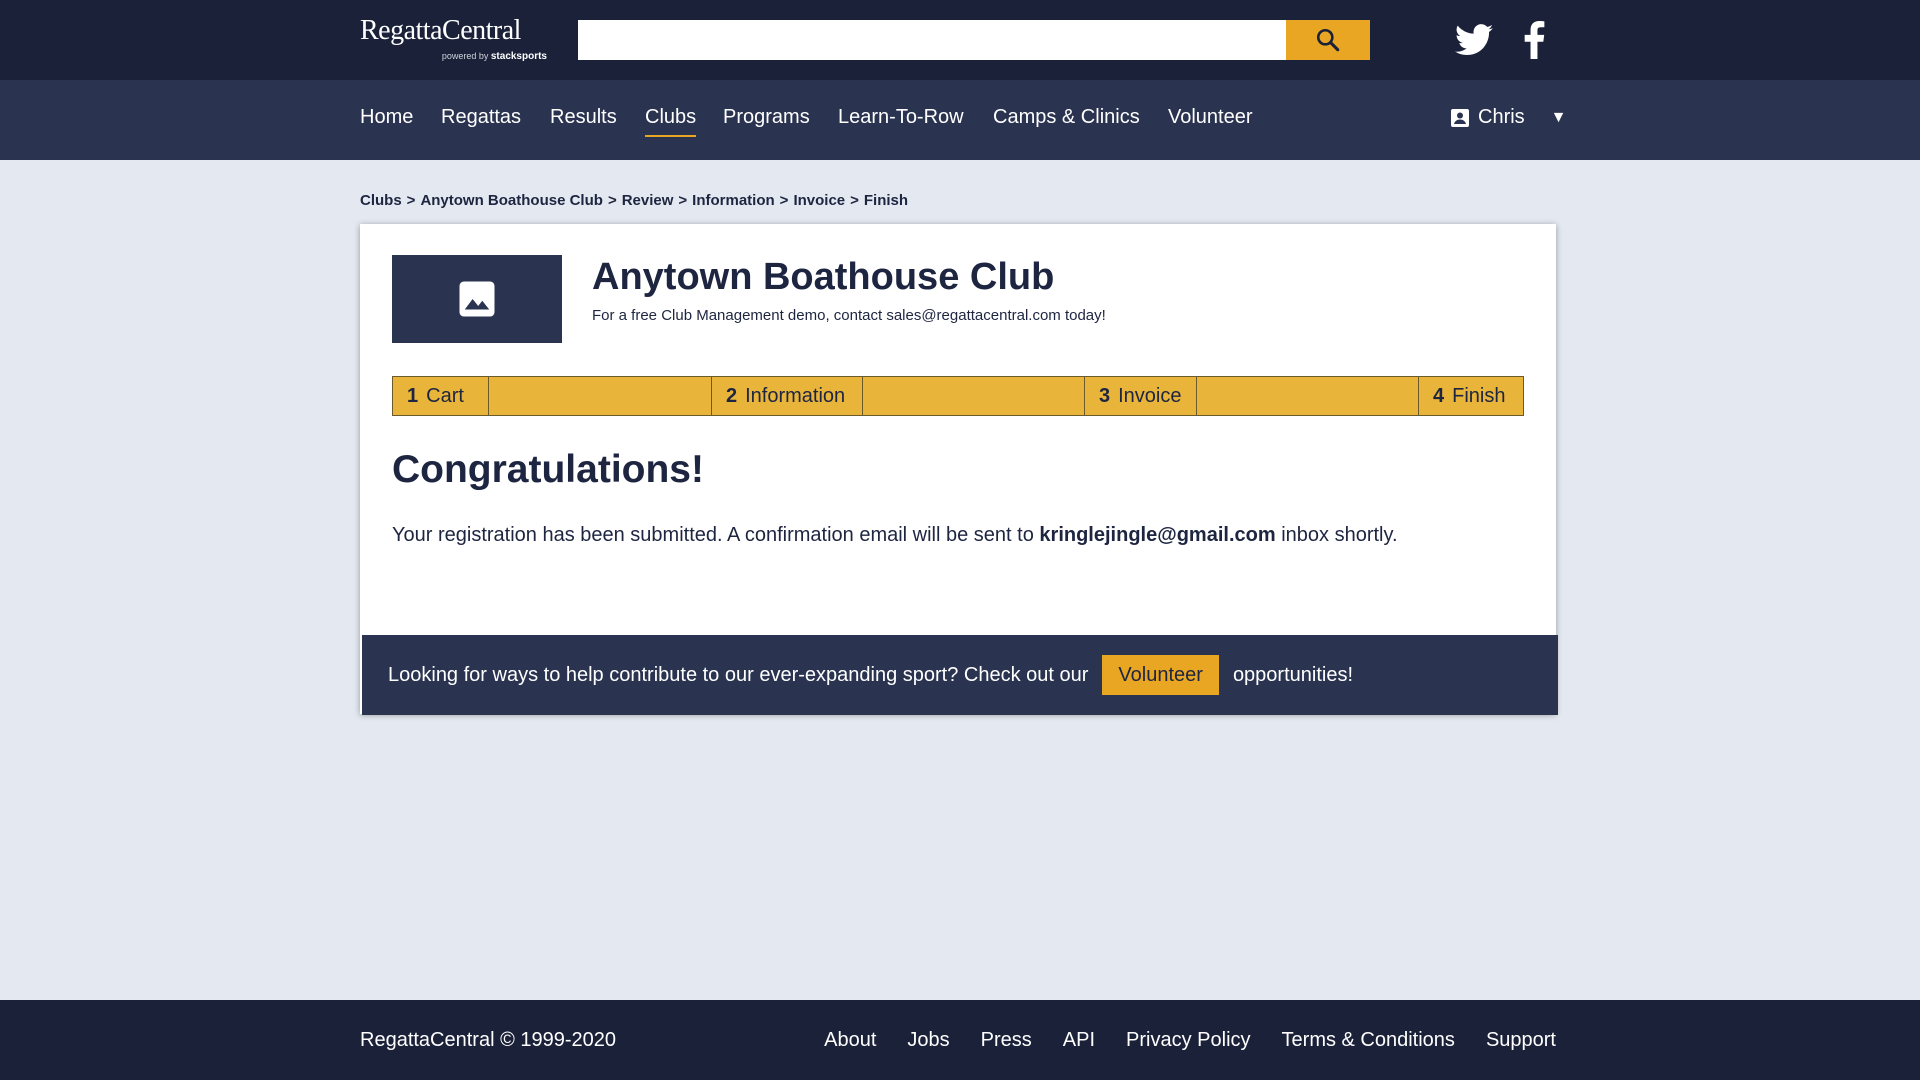 This screenshot has height=1080, width=1920. I want to click on facebook-link, so click(1534, 40).